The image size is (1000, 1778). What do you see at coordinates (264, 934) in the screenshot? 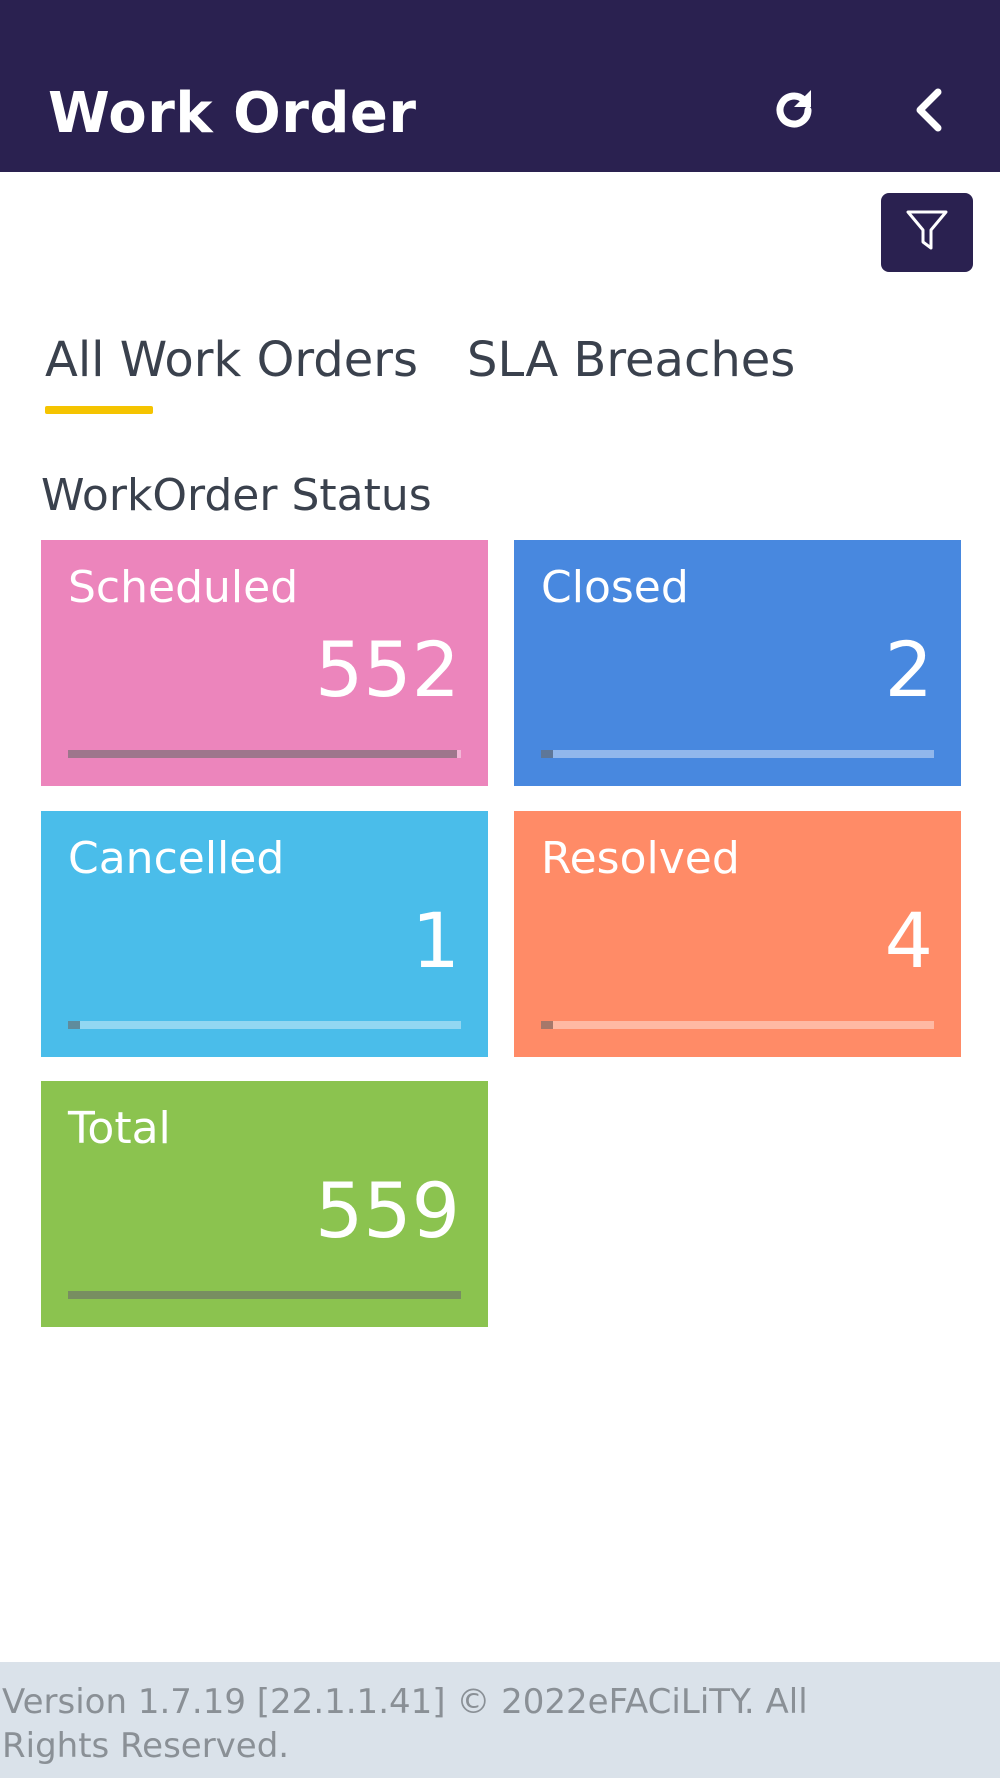
I see `status-card-cancelled: Cancelled 1` at bounding box center [264, 934].